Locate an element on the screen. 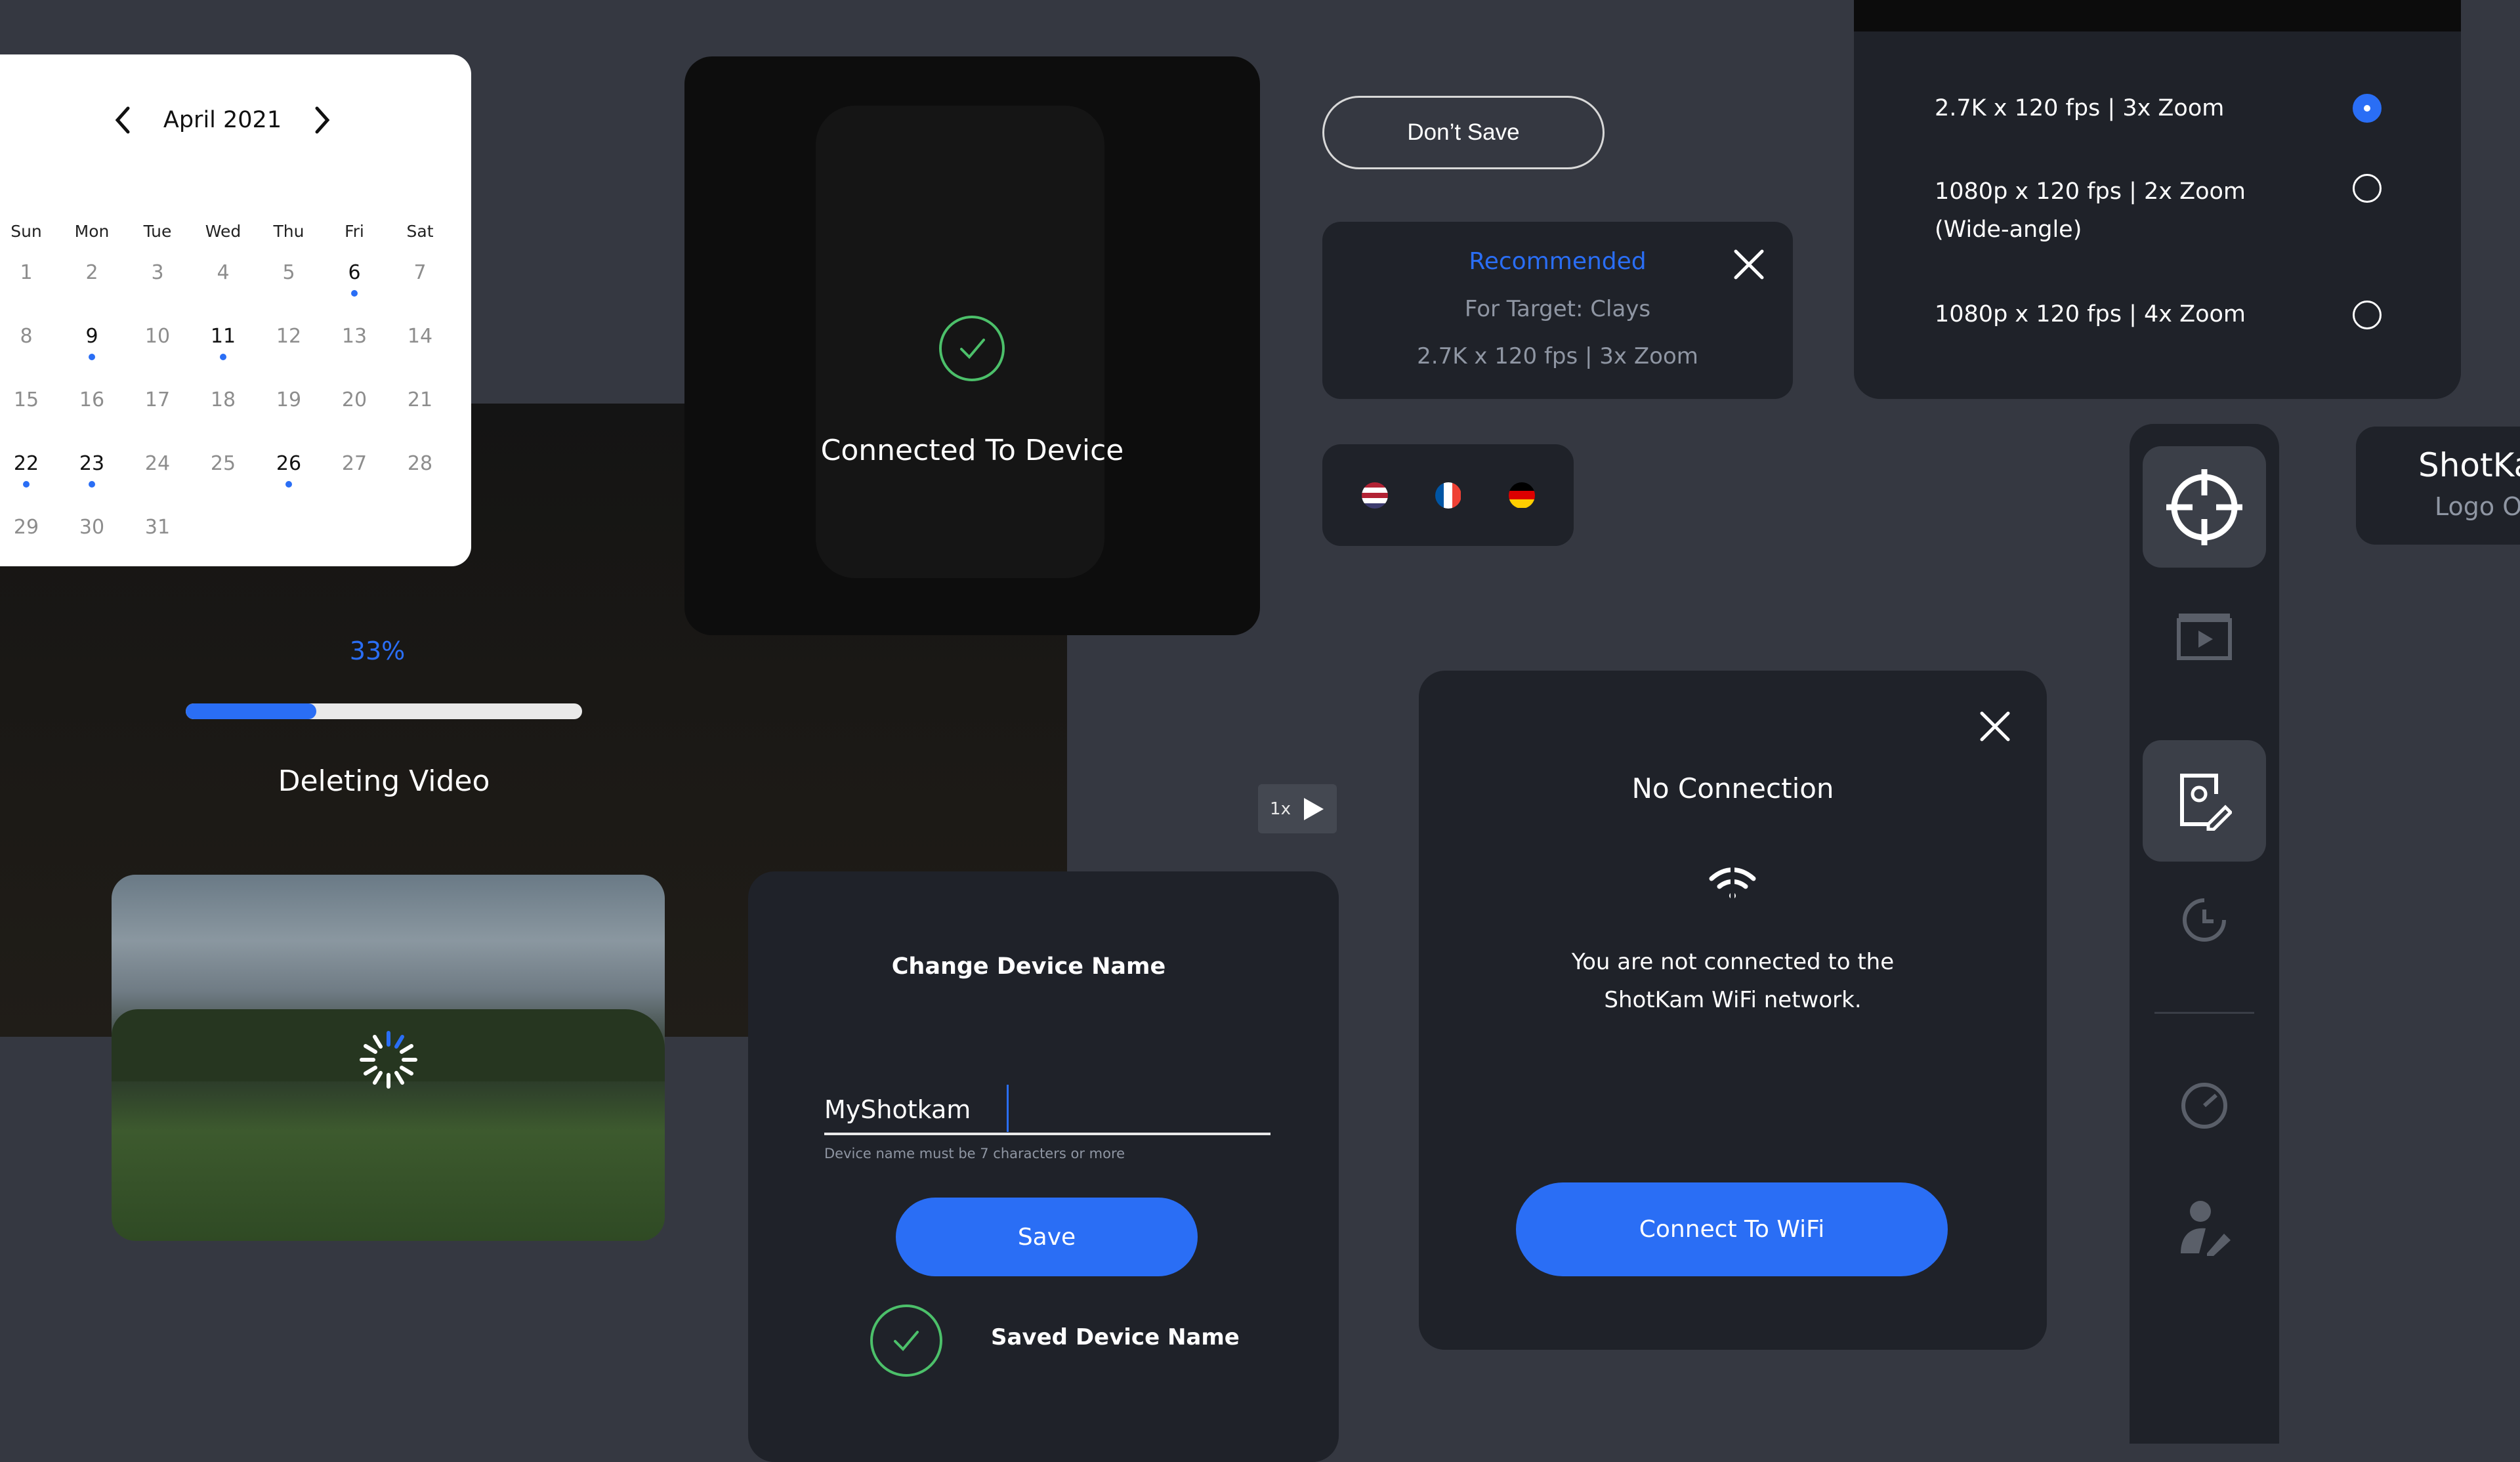 The image size is (2520, 1462). calendar-day: 4 is located at coordinates (223, 272).